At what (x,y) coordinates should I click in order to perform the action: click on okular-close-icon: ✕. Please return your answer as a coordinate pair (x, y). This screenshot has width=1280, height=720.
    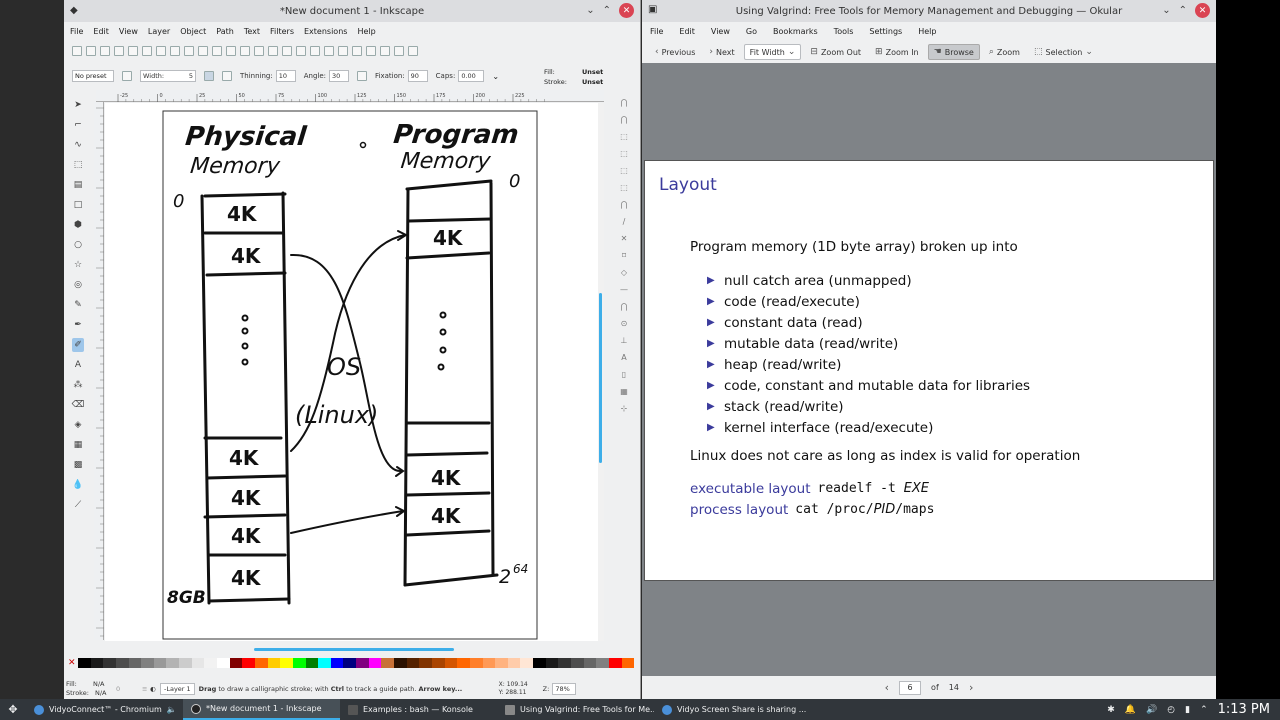
    Looking at the image, I should click on (1202, 10).